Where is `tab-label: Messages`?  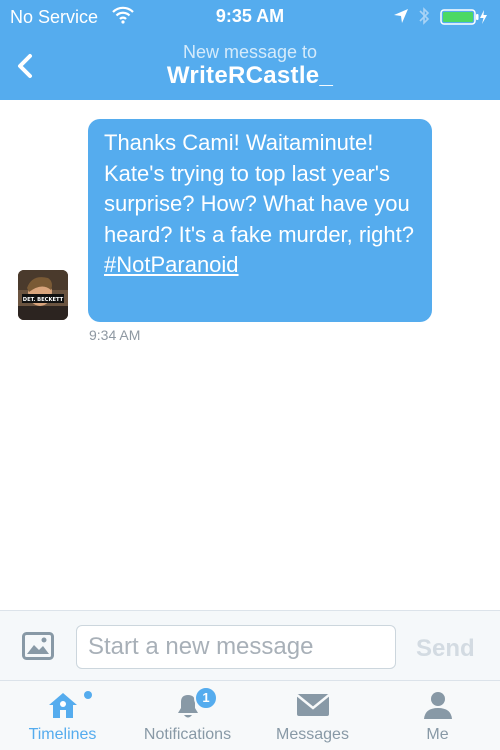
tab-label: Messages is located at coordinates (312, 734).